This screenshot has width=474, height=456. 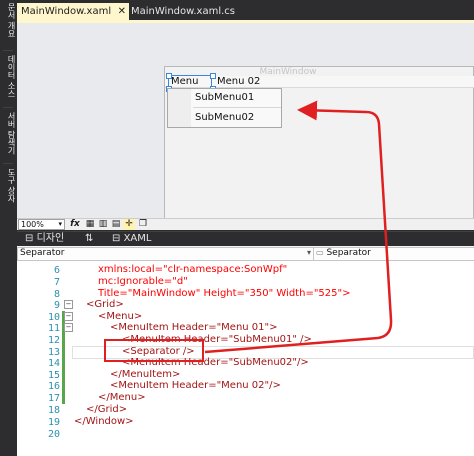 I want to click on code-text: </Window>, so click(x=104, y=421).